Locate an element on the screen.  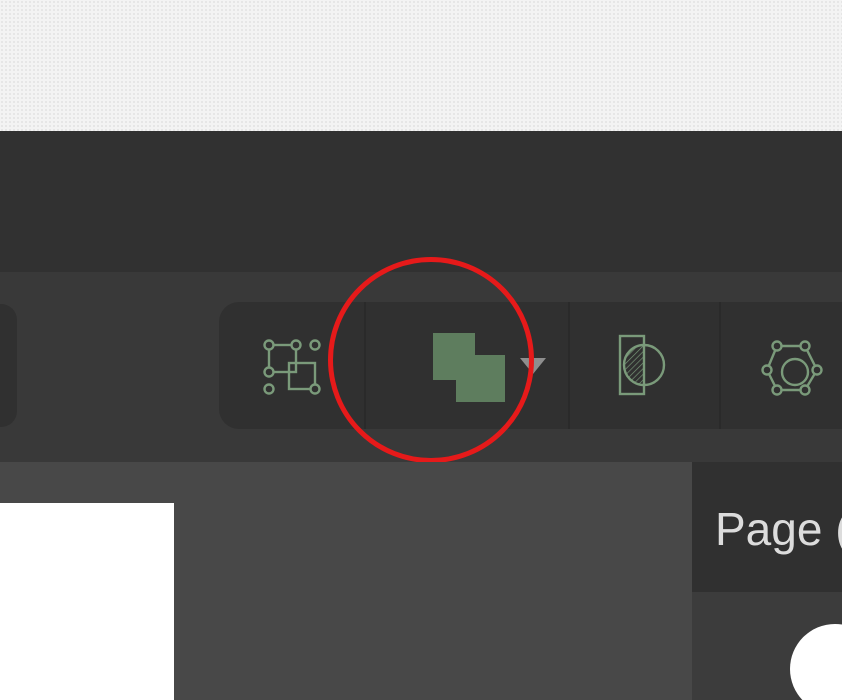
toolbar-left-group is located at coordinates (8, 365).